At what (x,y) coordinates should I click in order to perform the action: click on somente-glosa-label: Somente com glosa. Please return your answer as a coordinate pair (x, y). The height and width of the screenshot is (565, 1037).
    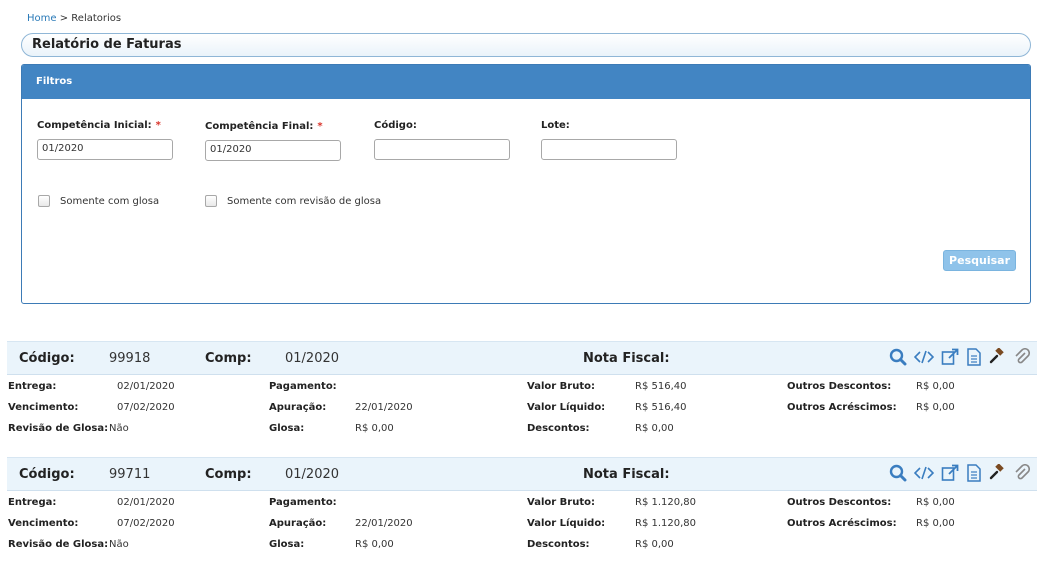
    Looking at the image, I should click on (110, 201).